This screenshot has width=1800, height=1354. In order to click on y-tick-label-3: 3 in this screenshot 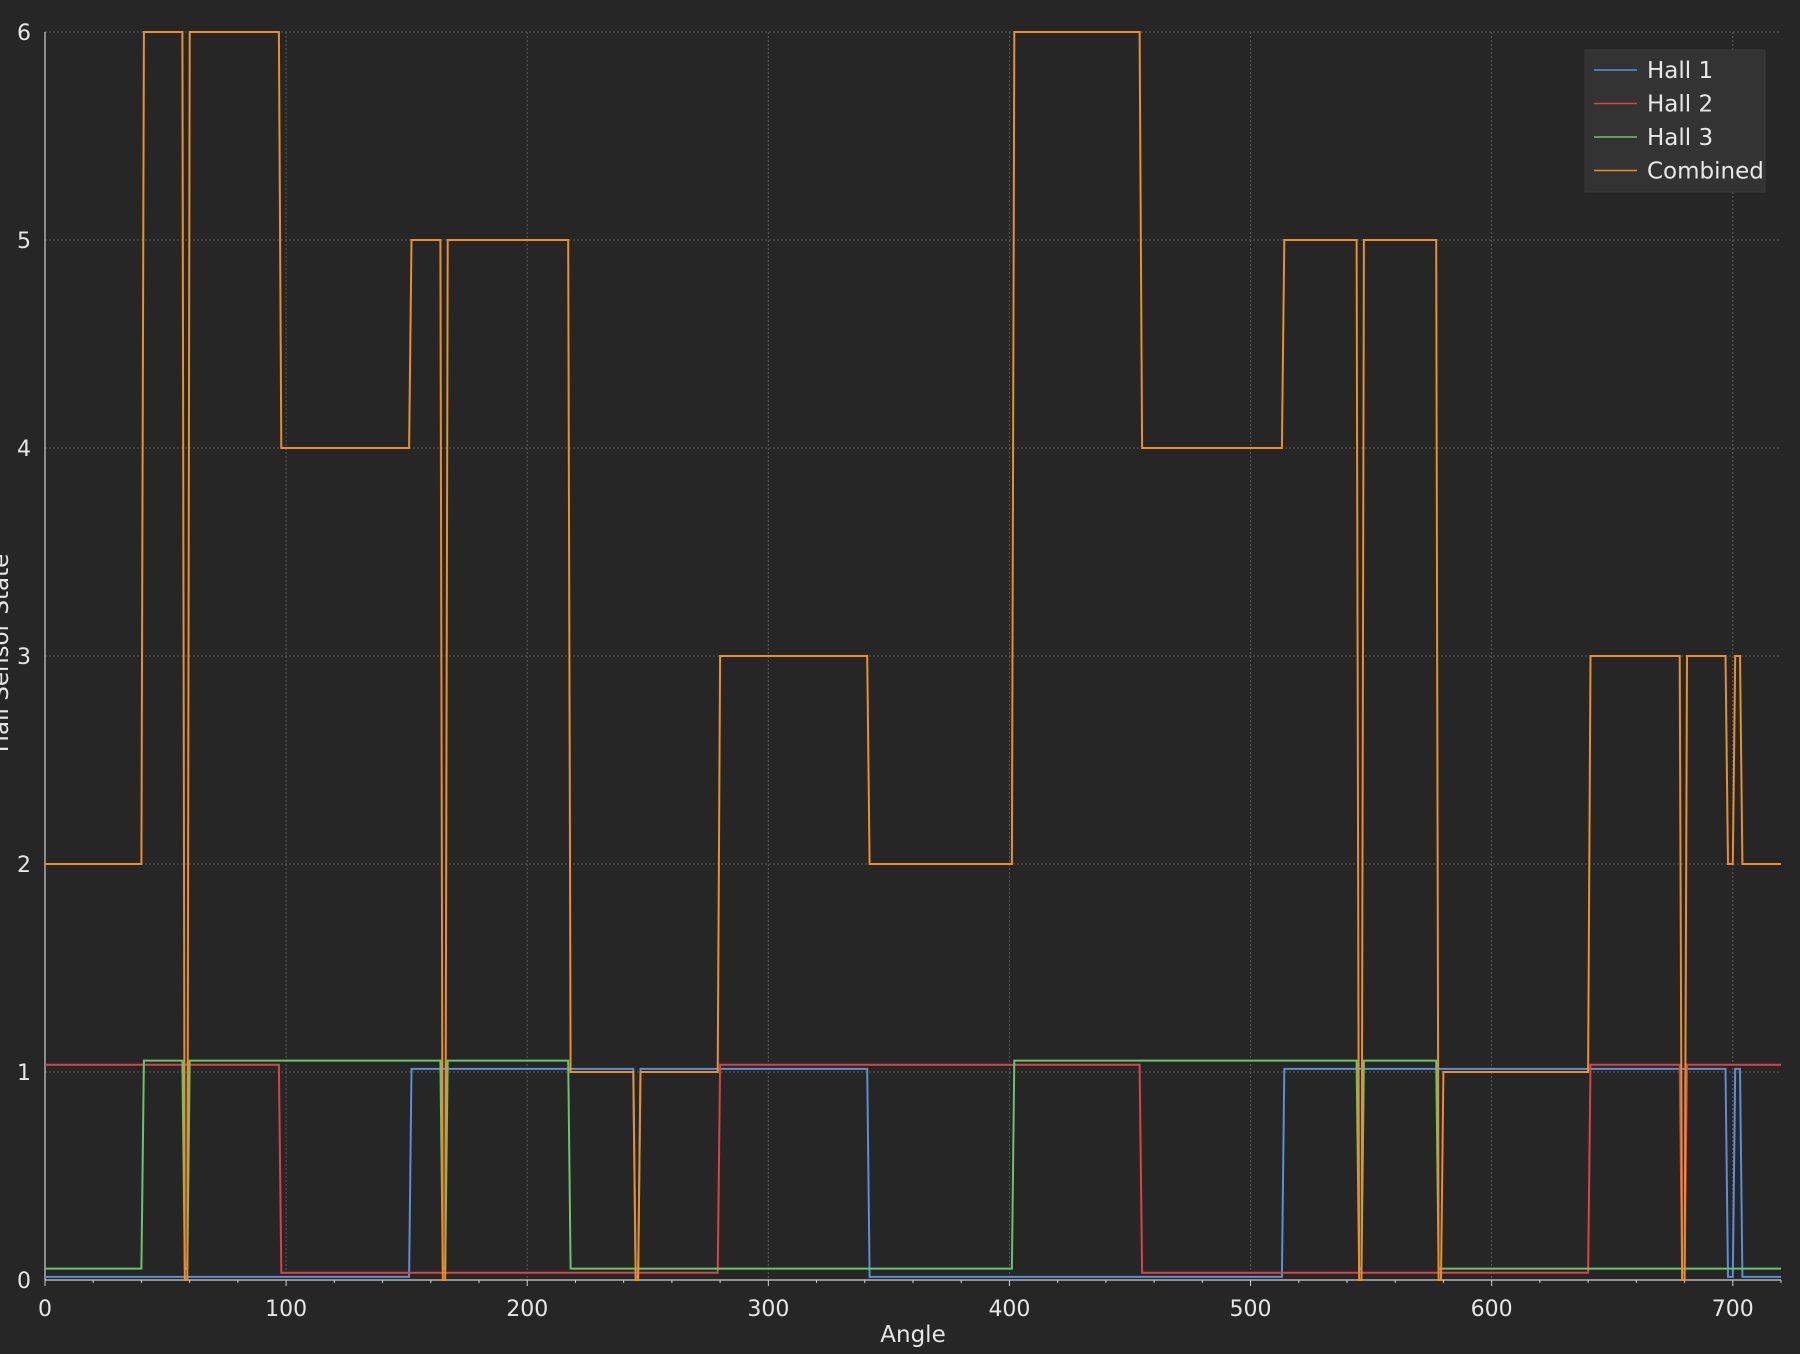, I will do `click(24, 657)`.